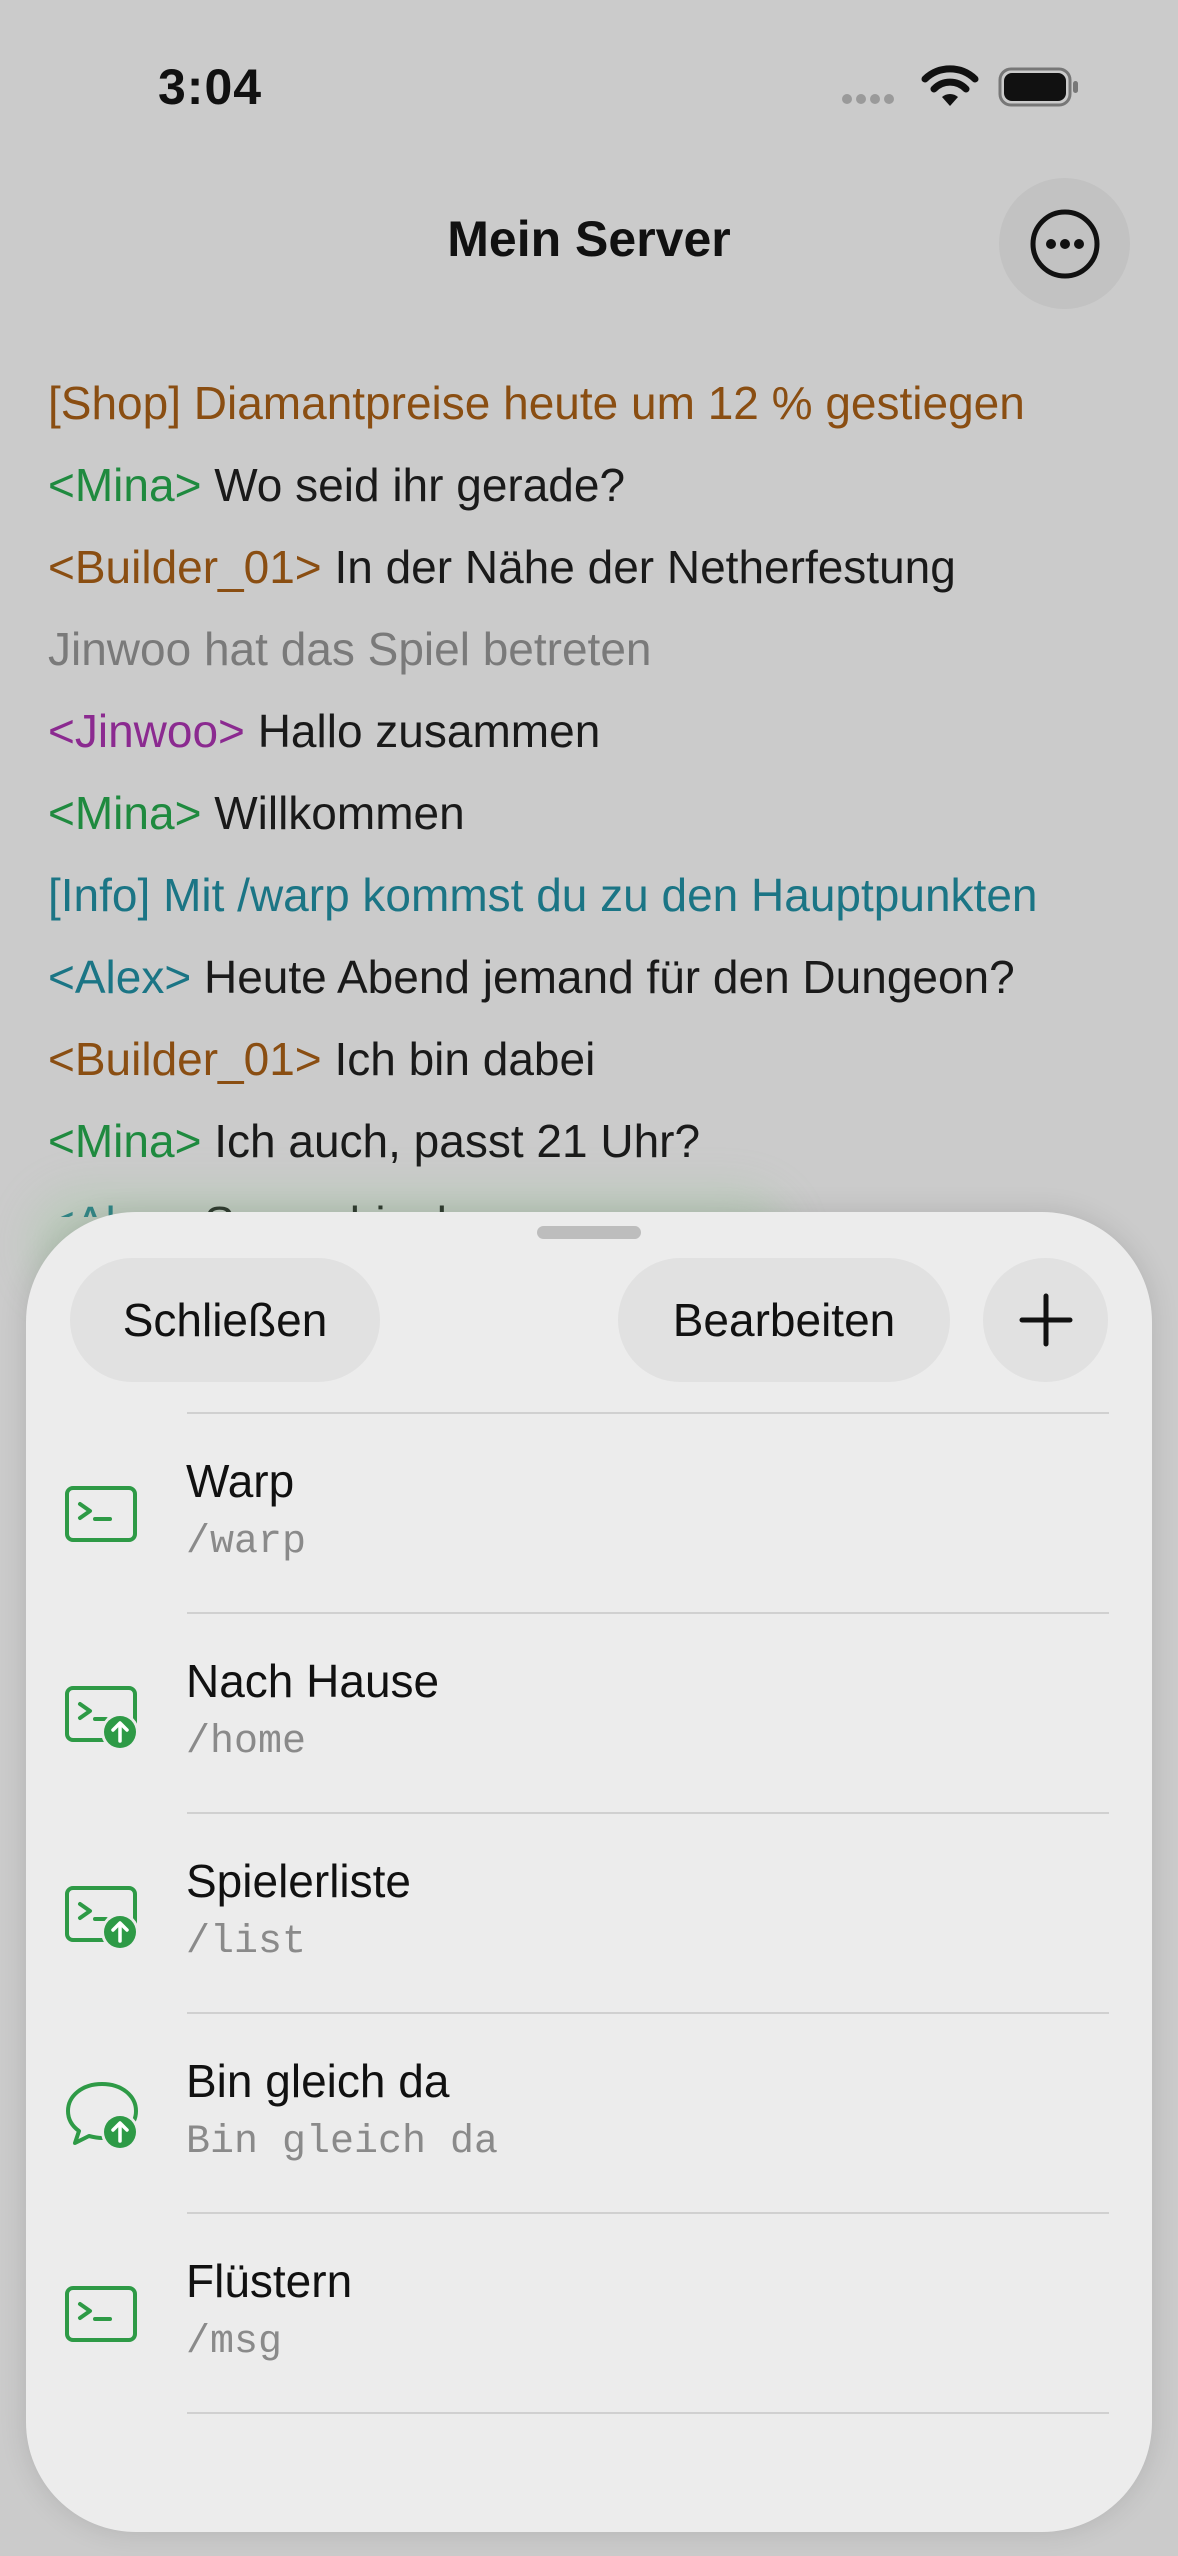 The width and height of the screenshot is (1178, 2556). What do you see at coordinates (589, 1514) in the screenshot?
I see `list-item: Warp /warp` at bounding box center [589, 1514].